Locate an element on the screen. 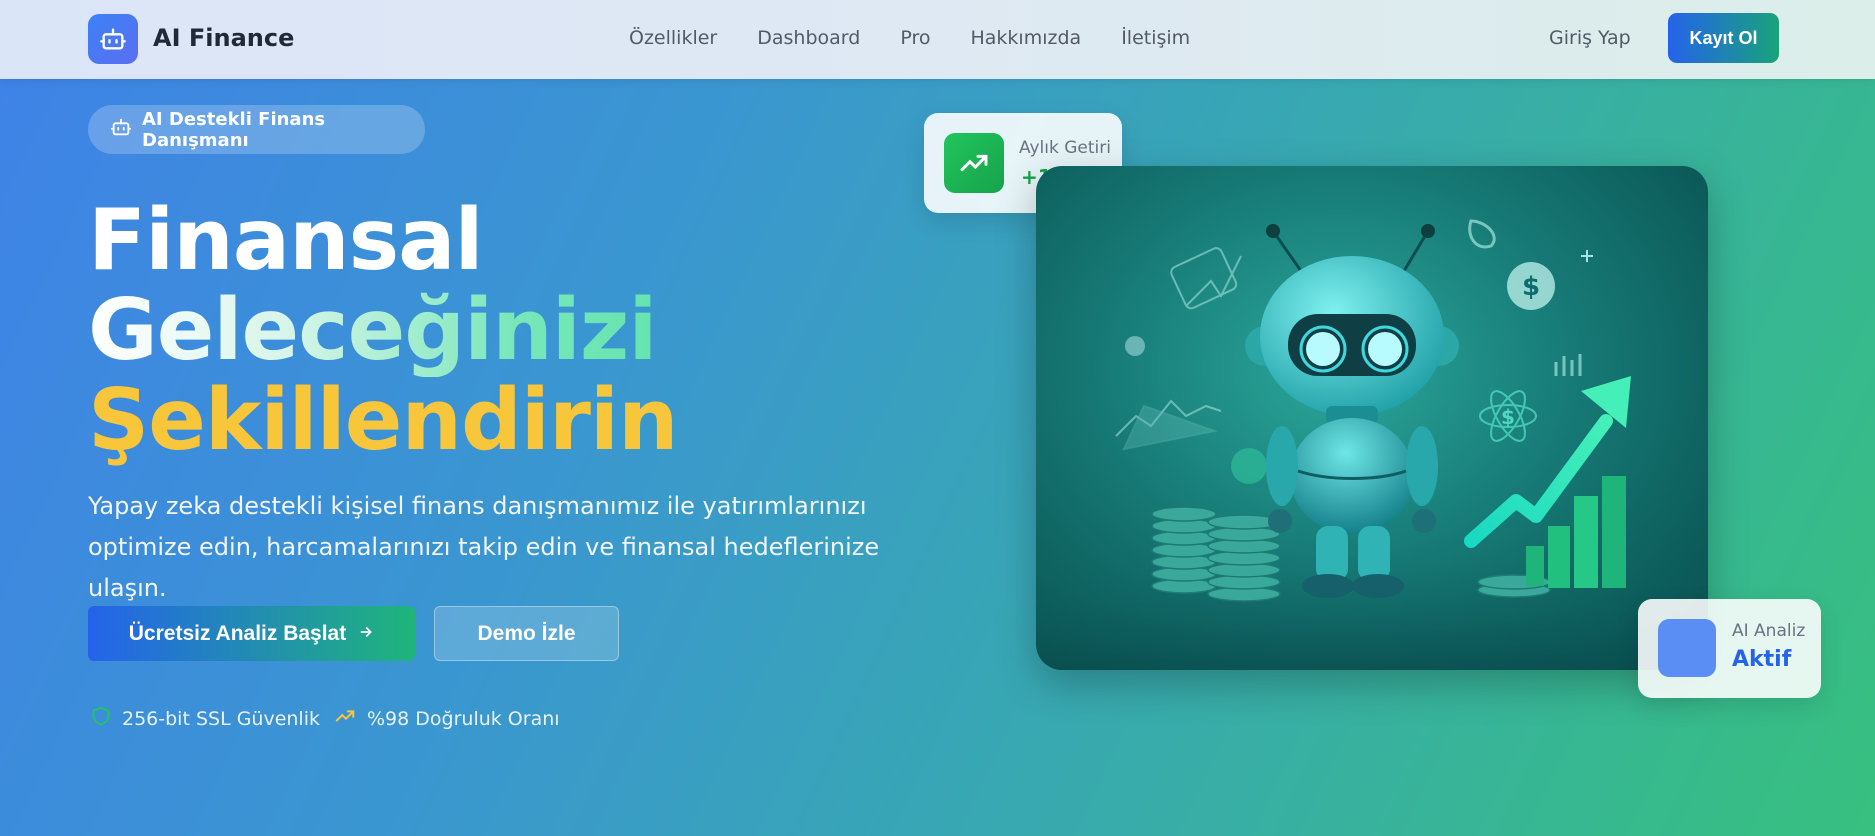  hero-title-line3: Şekillendirin is located at coordinates (383, 420).